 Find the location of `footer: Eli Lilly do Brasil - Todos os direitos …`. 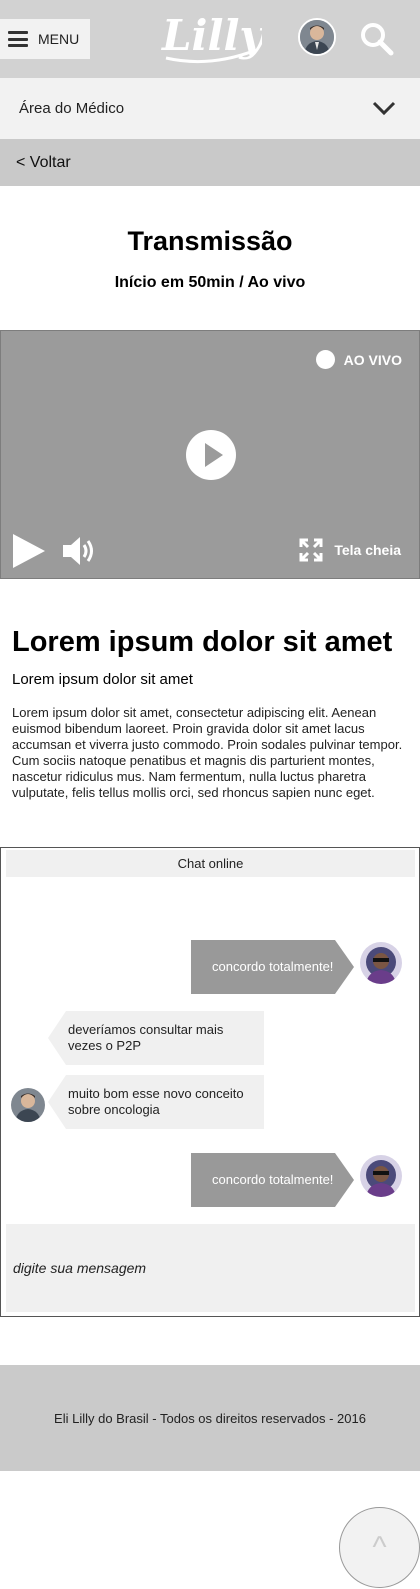

footer: Eli Lilly do Brasil - Todos os direitos … is located at coordinates (210, 1418).